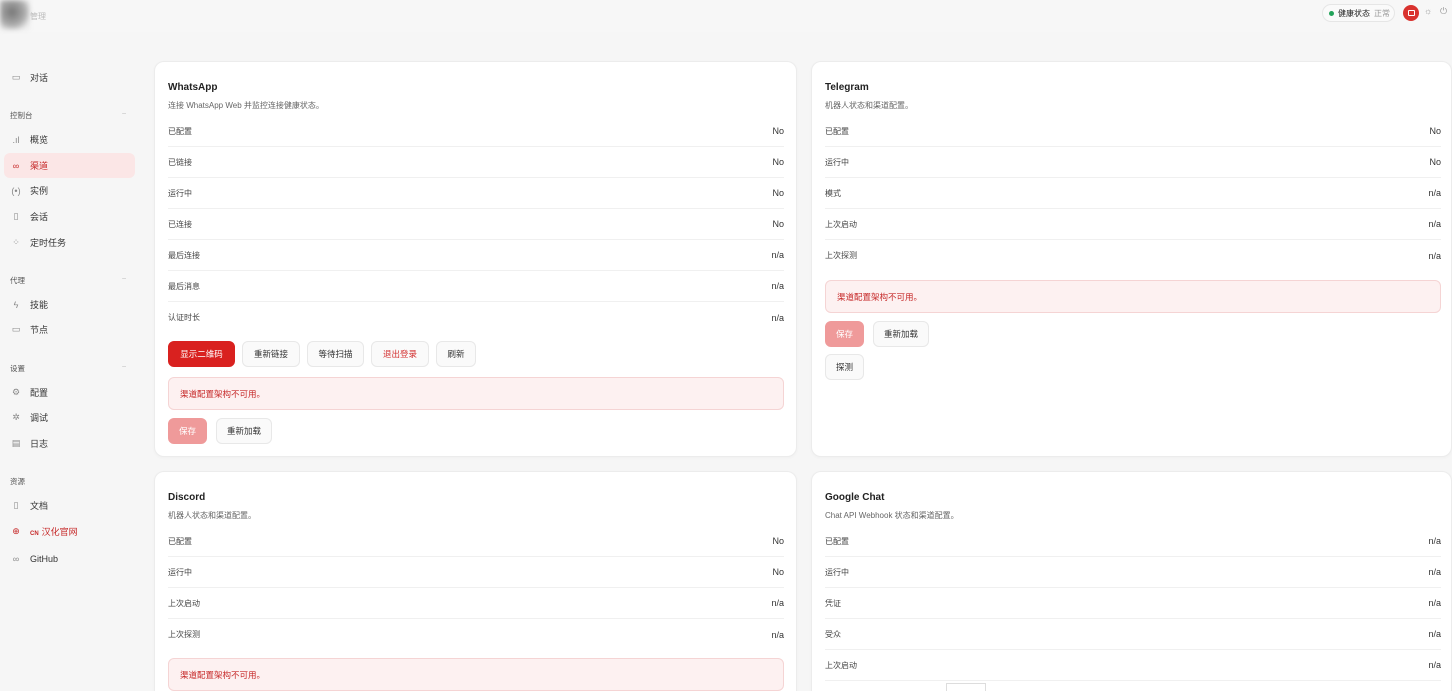 This screenshot has width=1452, height=691. I want to click on sidebar-item-sessions: ▯ 会话, so click(69, 216).